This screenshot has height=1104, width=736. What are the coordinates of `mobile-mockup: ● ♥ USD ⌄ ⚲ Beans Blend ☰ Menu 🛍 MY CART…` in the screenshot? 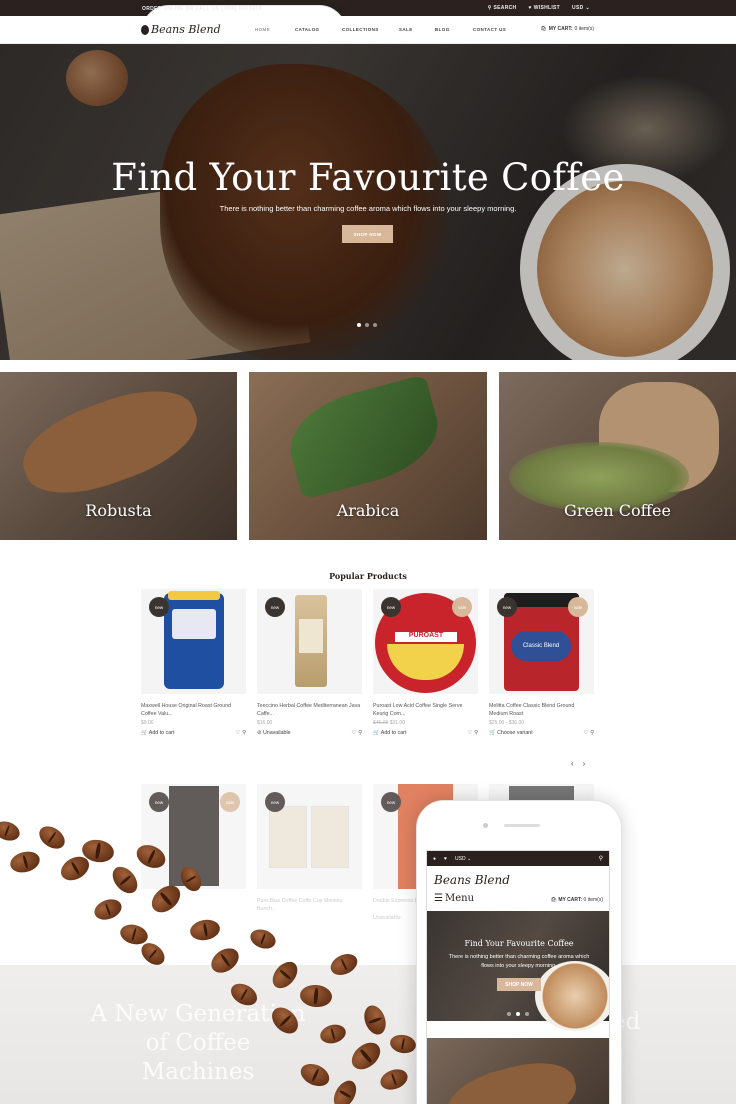 It's located at (519, 952).